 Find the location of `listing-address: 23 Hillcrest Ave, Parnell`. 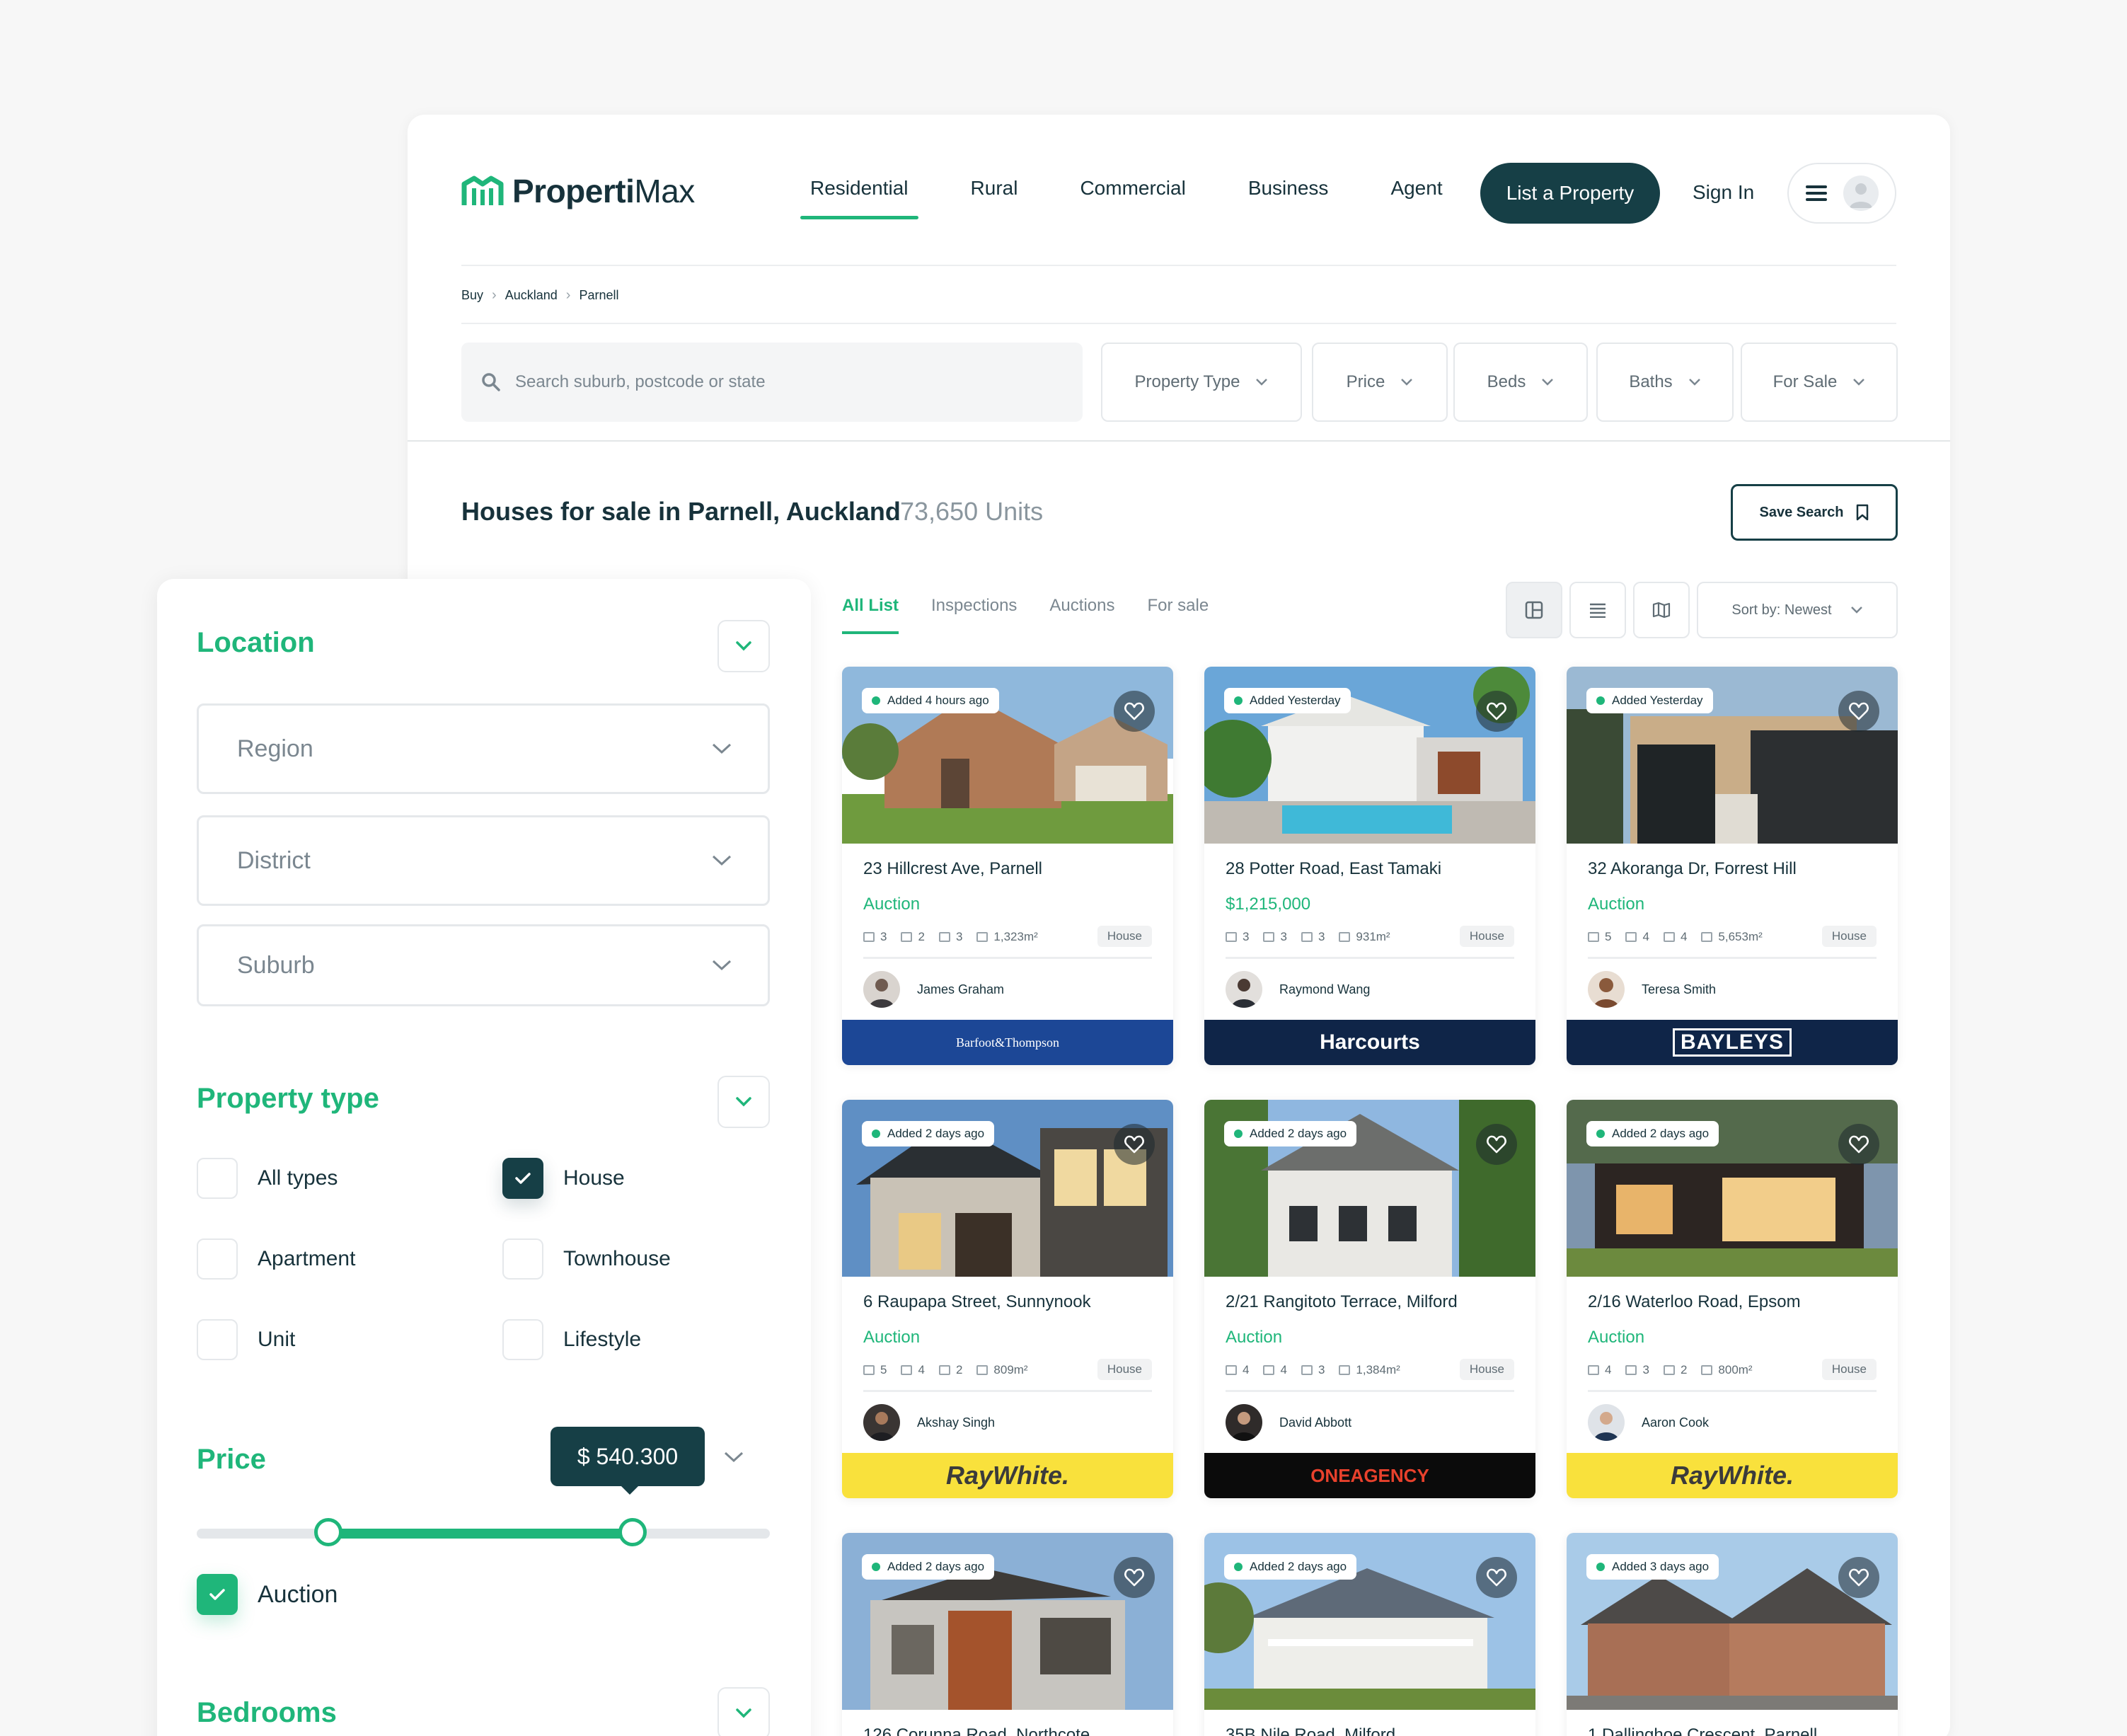

listing-address: 23 Hillcrest Ave, Parnell is located at coordinates (1008, 869).